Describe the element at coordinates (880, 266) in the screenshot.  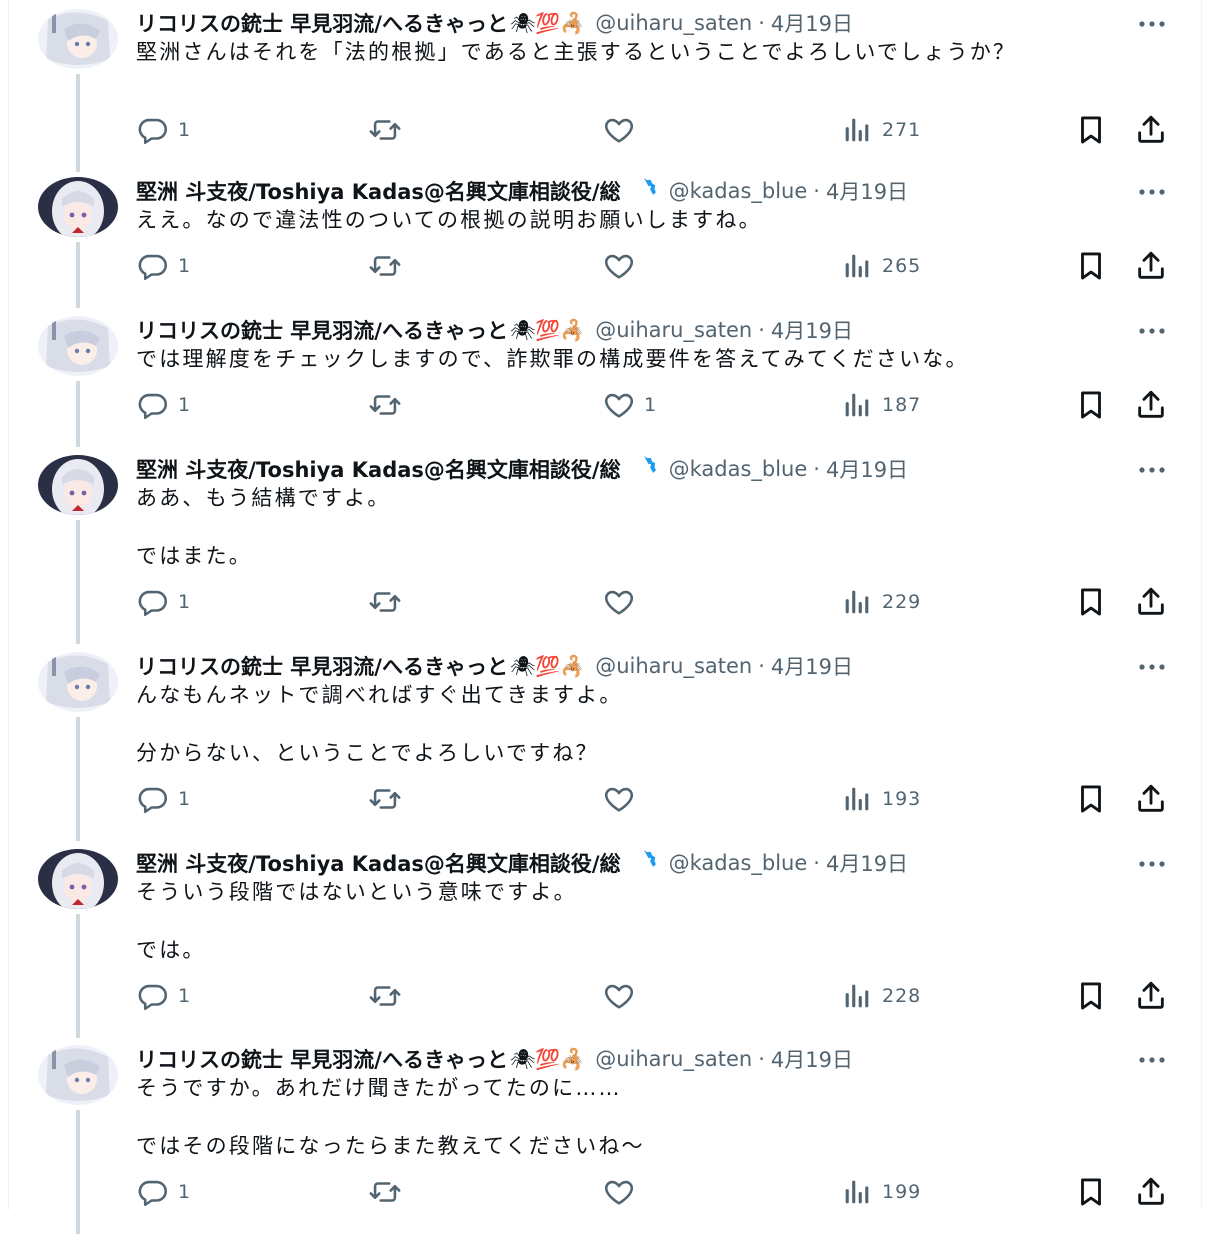
I see `views-button: 265` at that location.